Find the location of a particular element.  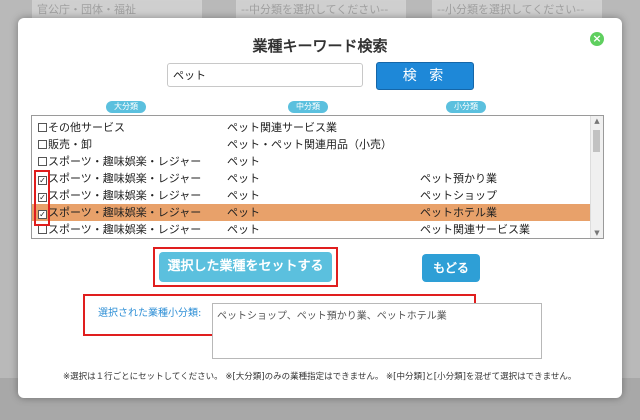

scroll-up-icon: ▲ is located at coordinates (597, 121).